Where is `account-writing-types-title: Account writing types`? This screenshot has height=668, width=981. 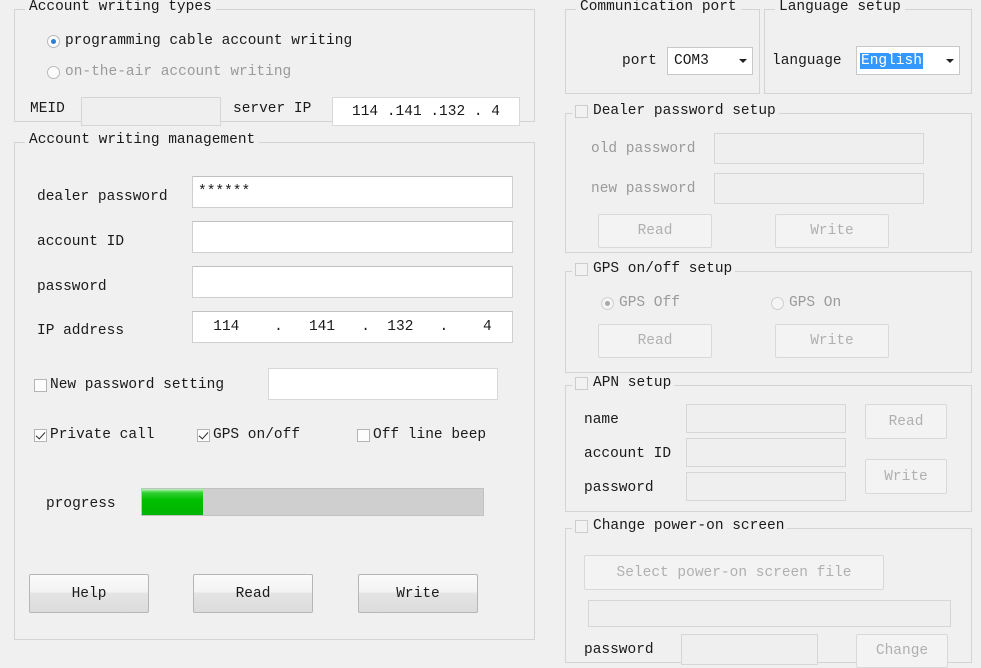
account-writing-types-title: Account writing types is located at coordinates (120, 7).